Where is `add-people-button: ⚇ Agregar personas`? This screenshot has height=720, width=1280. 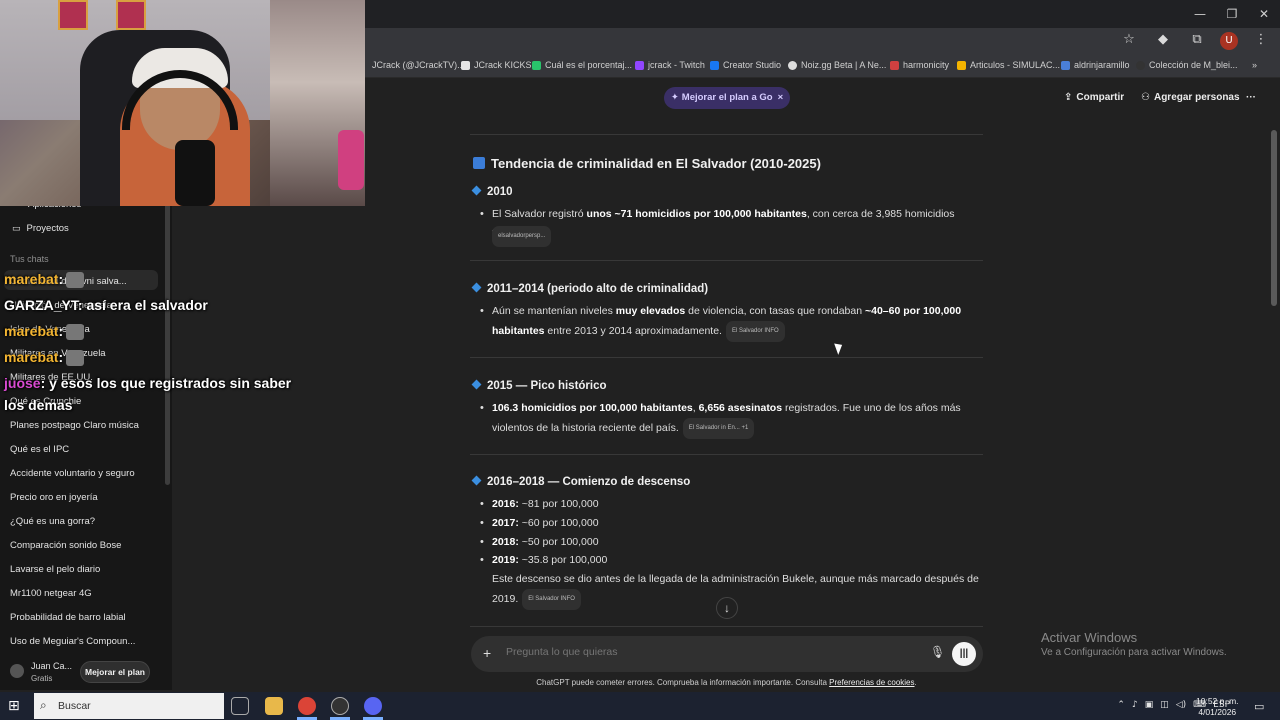 add-people-button: ⚇ Agregar personas is located at coordinates (1190, 97).